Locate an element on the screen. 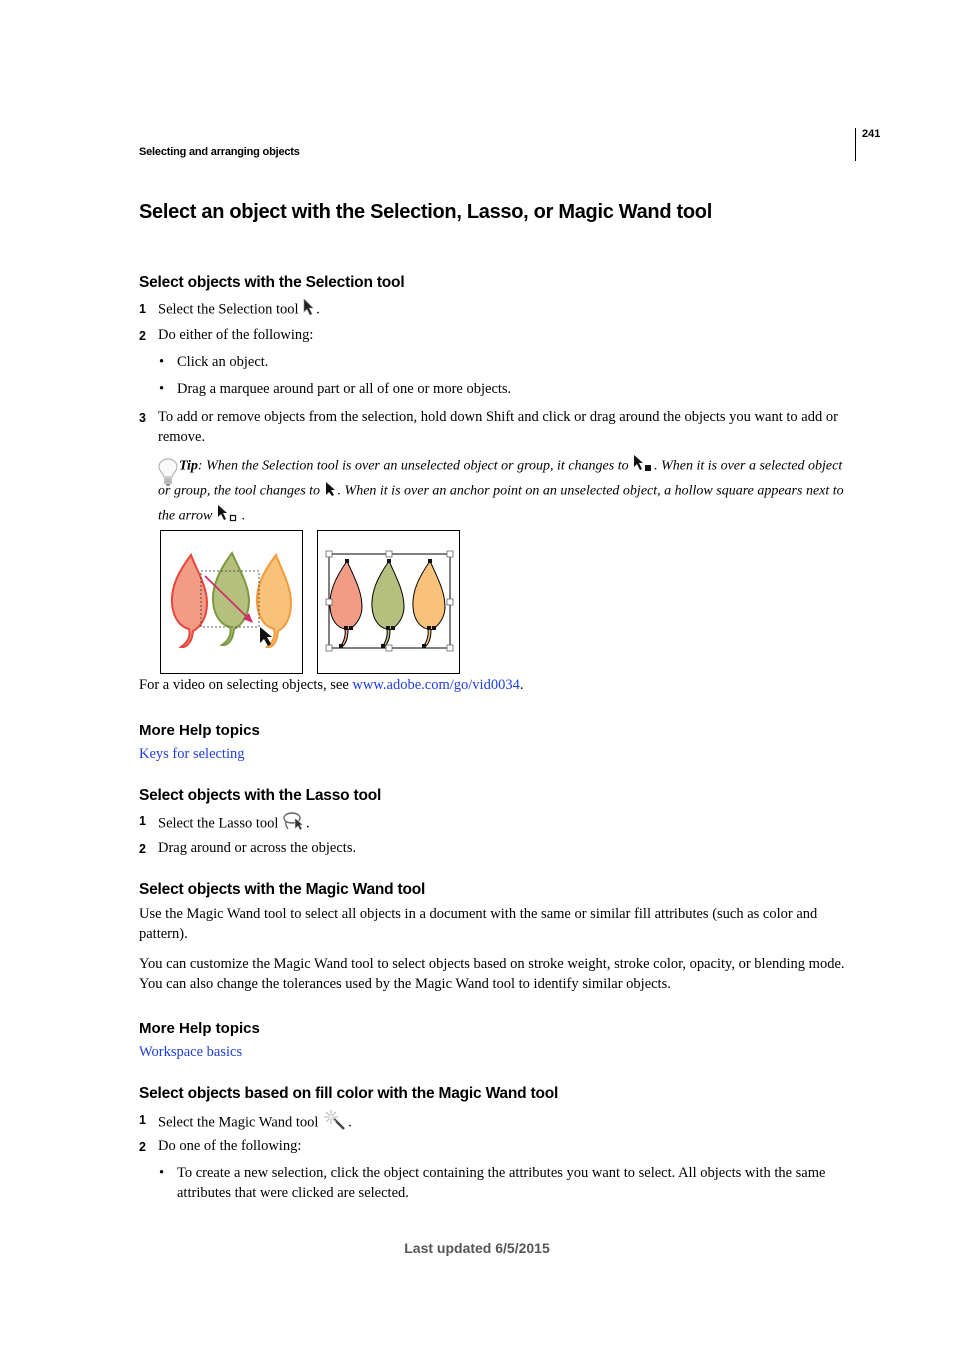  step-number: 3 is located at coordinates (142, 418).